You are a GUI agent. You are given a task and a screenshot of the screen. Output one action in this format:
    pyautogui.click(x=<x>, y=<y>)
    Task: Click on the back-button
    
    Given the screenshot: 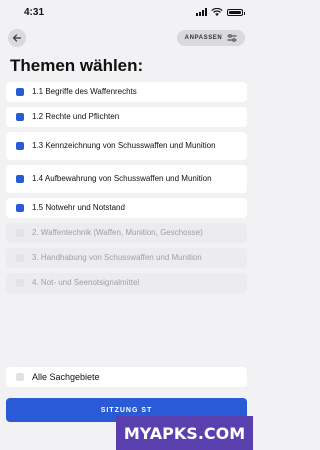 What is the action you would take?
    pyautogui.click(x=17, y=38)
    